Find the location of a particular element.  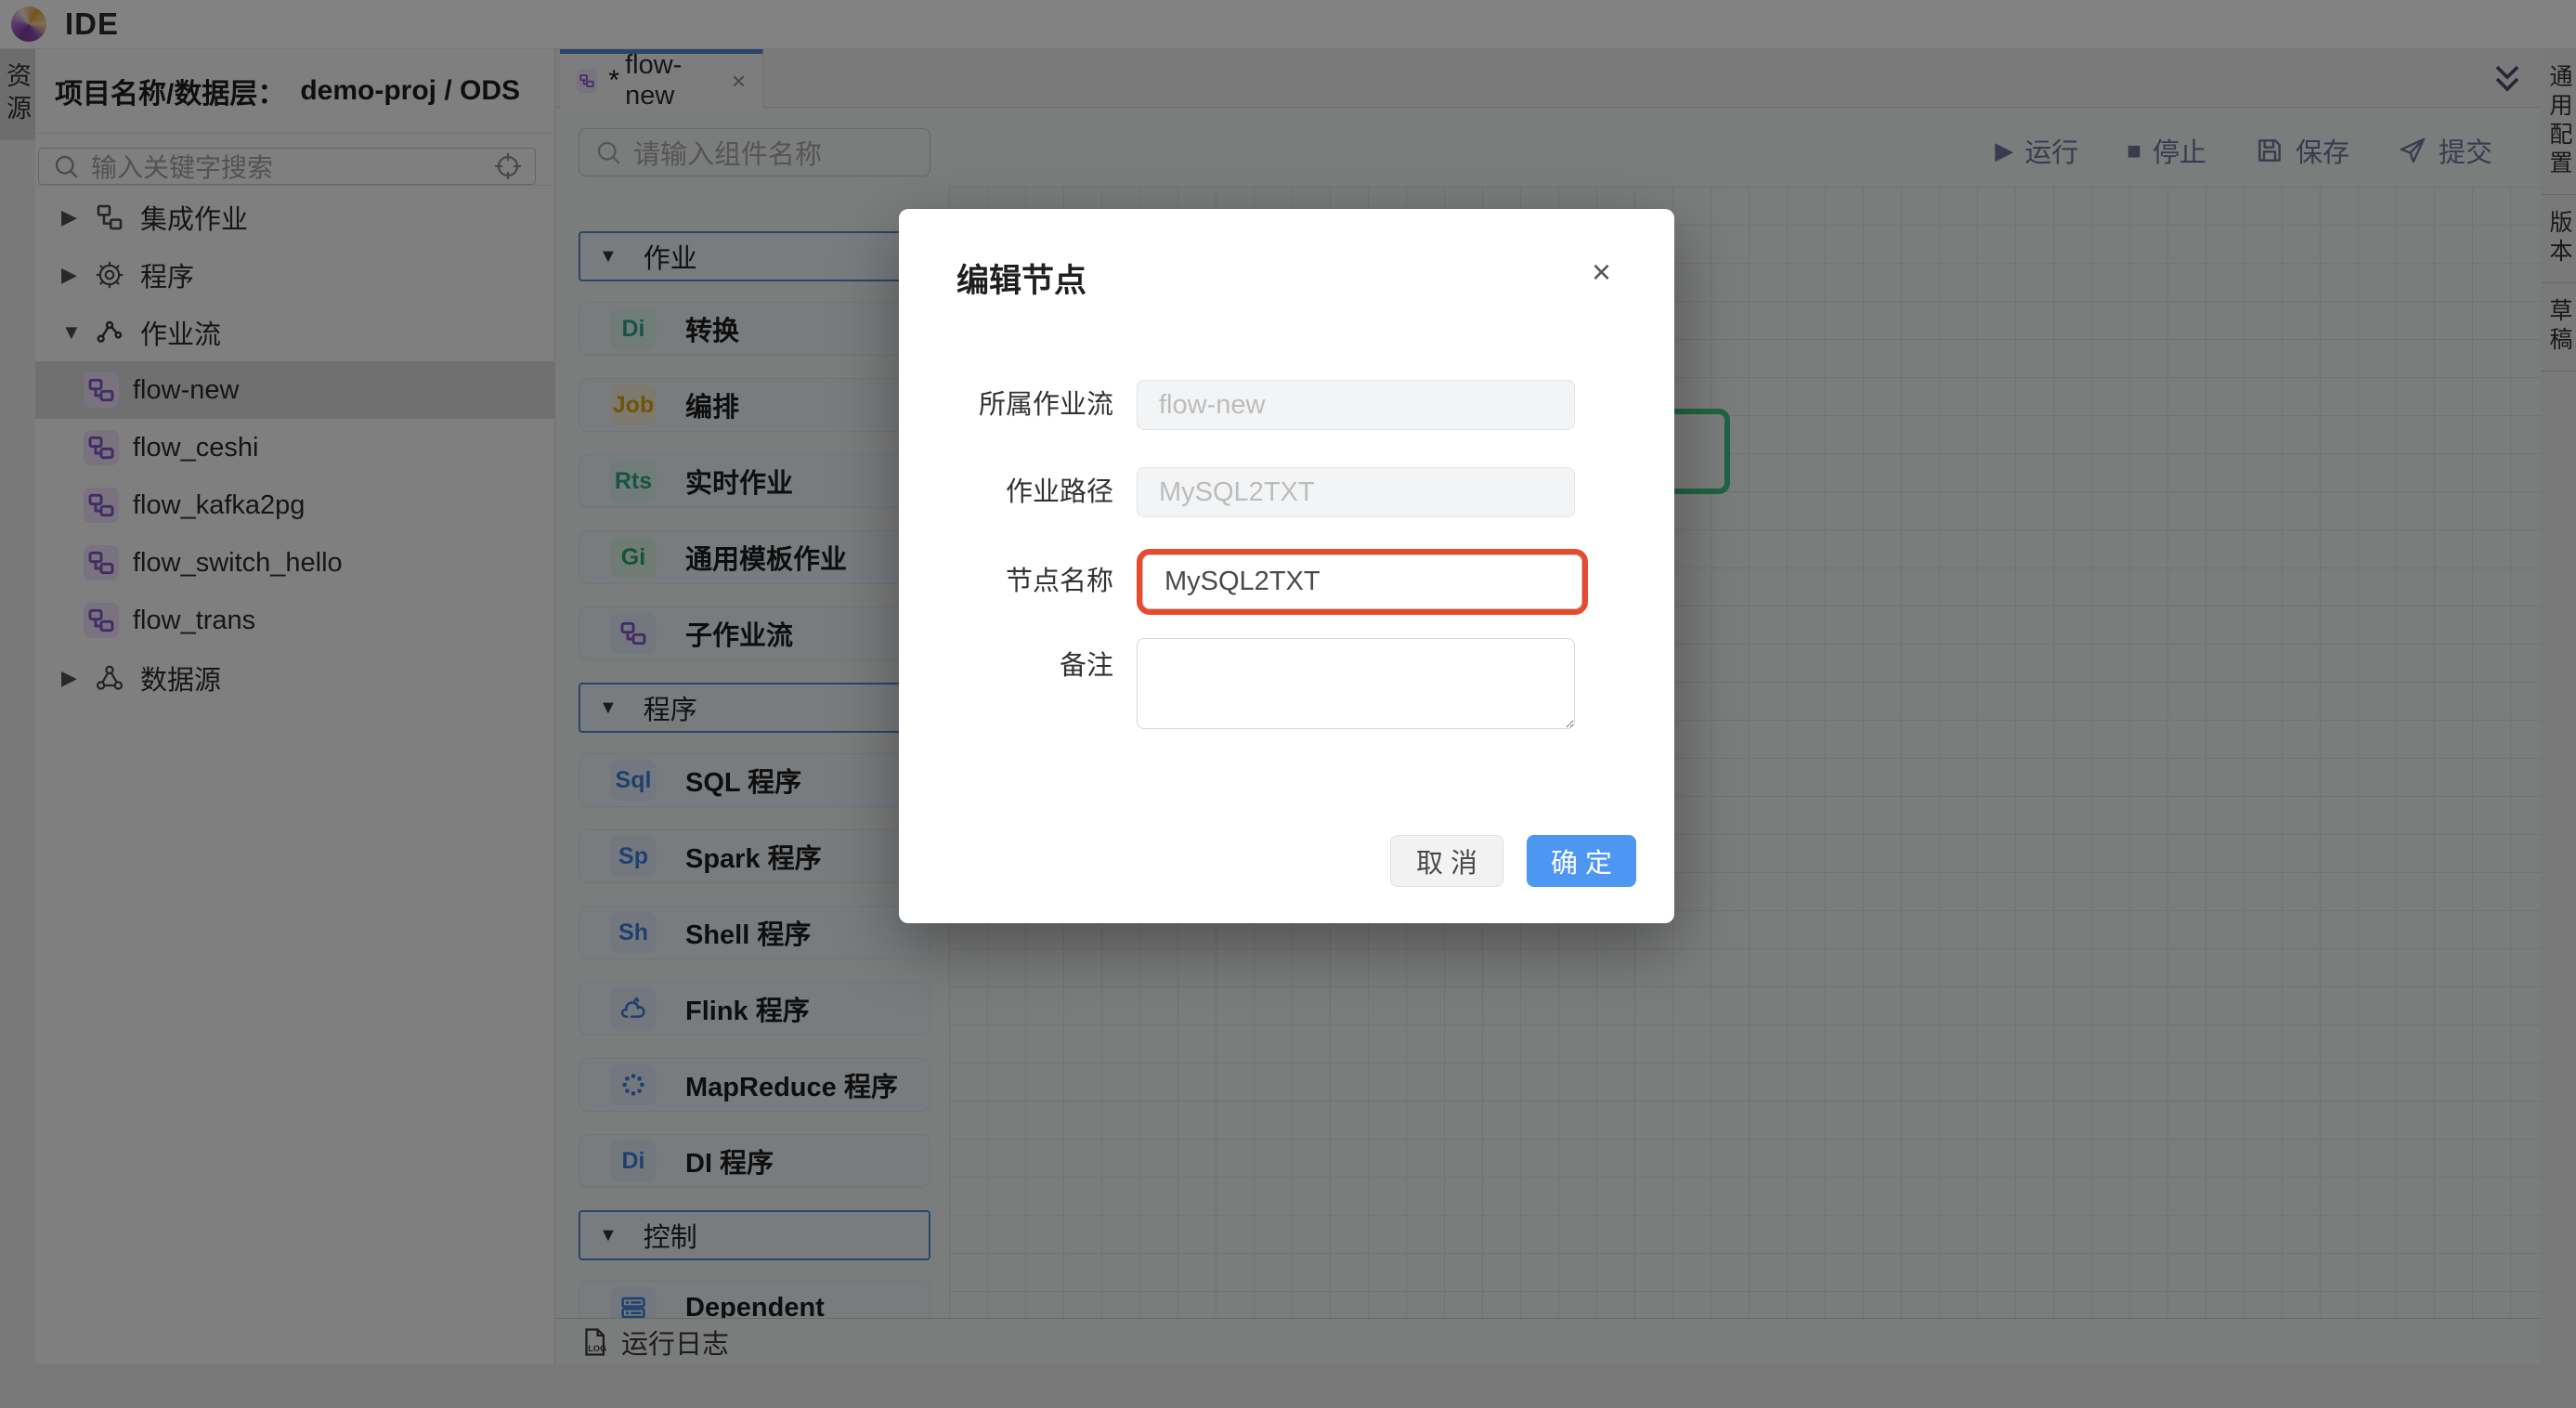

memo-field is located at coordinates (1356, 683).